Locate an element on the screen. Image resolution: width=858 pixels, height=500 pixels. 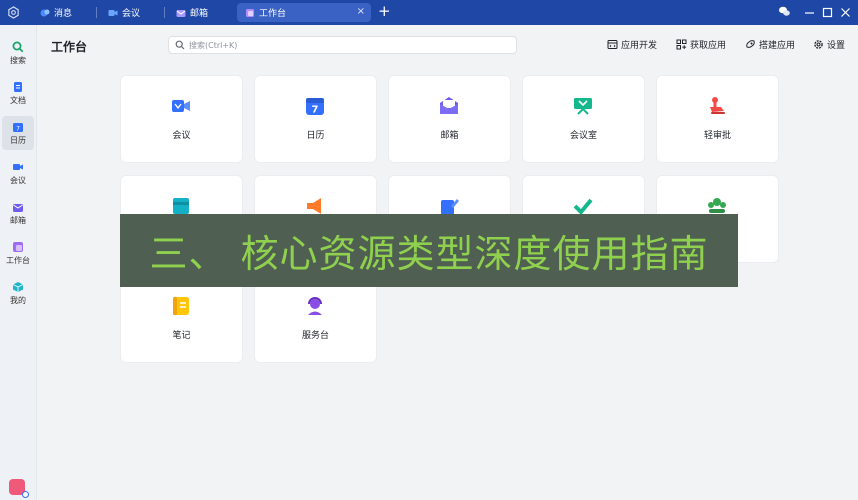
tab-meetings: 会议 is located at coordinates (124, 12).